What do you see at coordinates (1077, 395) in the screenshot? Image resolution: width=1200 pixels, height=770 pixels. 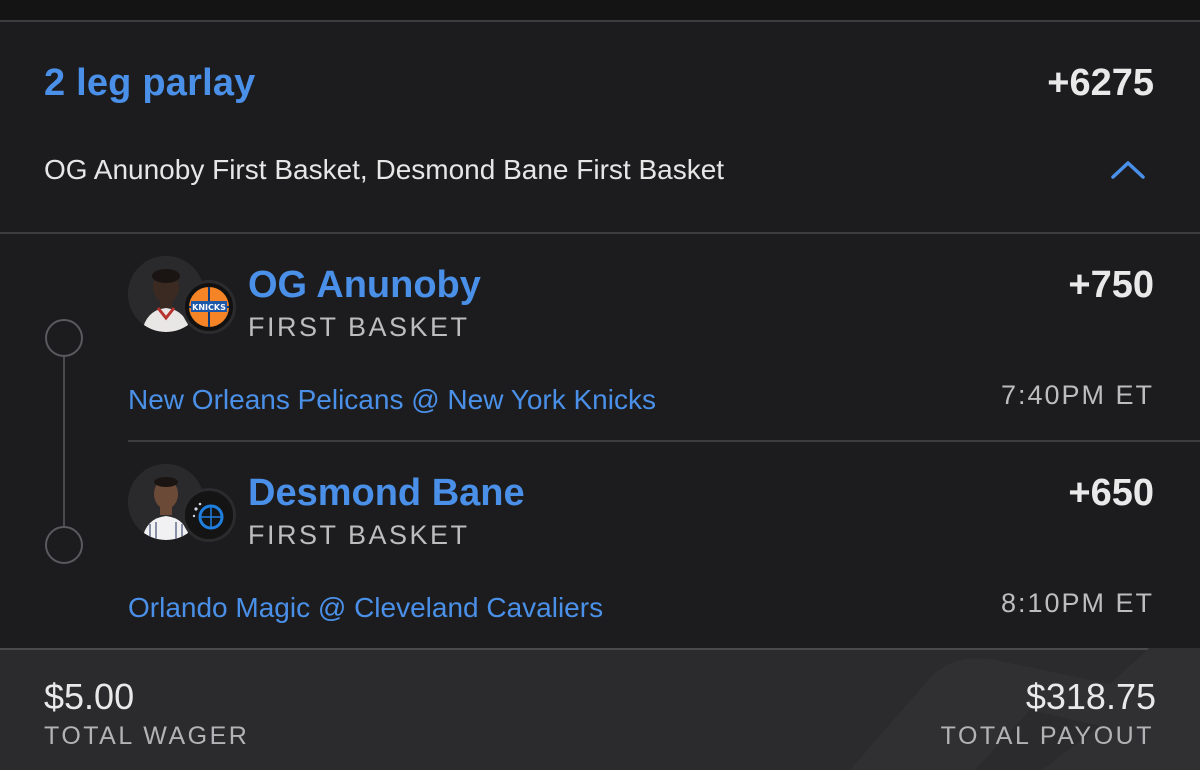 I see `game-time: 7:40PM ET` at bounding box center [1077, 395].